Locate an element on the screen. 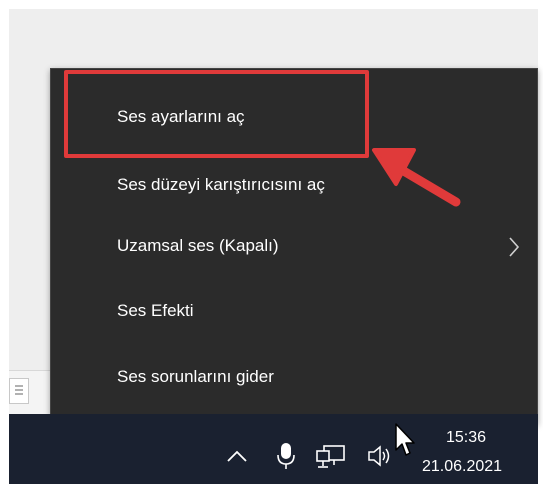  page-icon is located at coordinates (19, 391).